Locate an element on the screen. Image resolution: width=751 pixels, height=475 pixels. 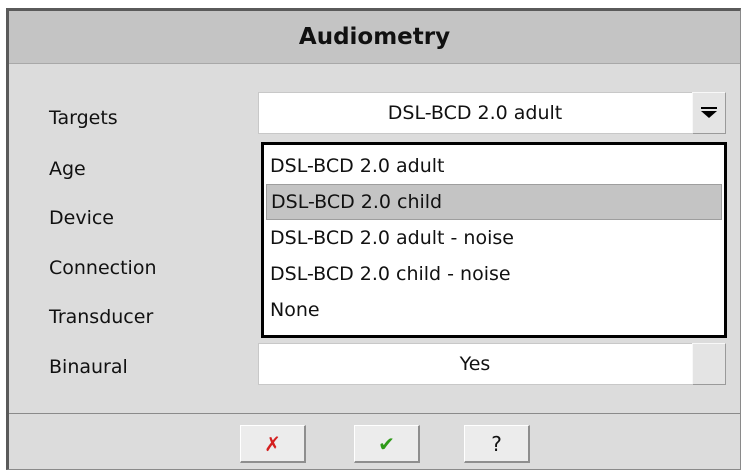
question-icon: ? is located at coordinates (496, 443).